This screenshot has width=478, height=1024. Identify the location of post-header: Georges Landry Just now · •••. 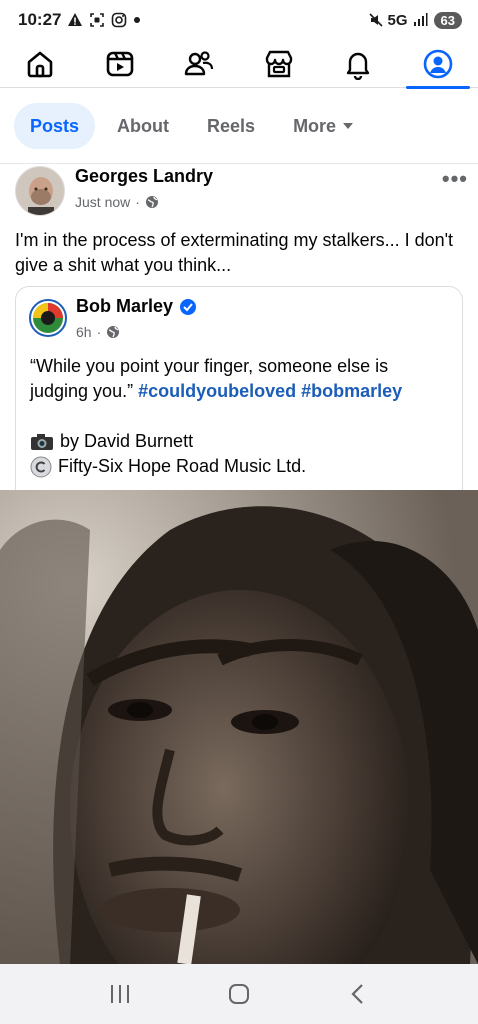
(242, 192).